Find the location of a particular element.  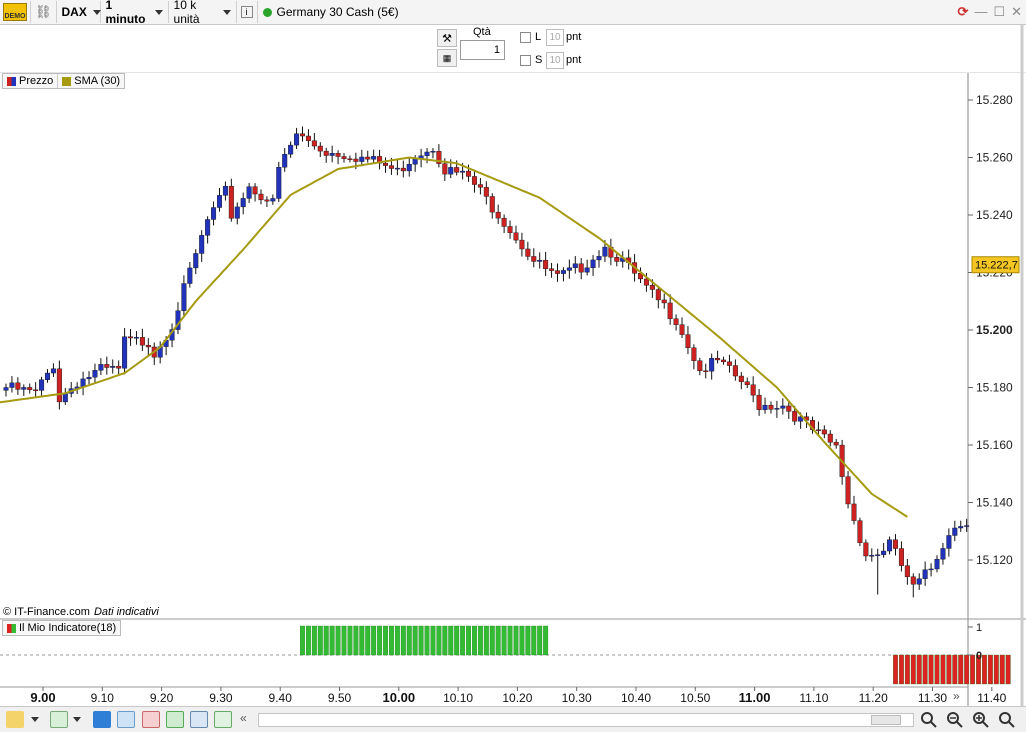

scroll-start-icon: « is located at coordinates (249, 719).